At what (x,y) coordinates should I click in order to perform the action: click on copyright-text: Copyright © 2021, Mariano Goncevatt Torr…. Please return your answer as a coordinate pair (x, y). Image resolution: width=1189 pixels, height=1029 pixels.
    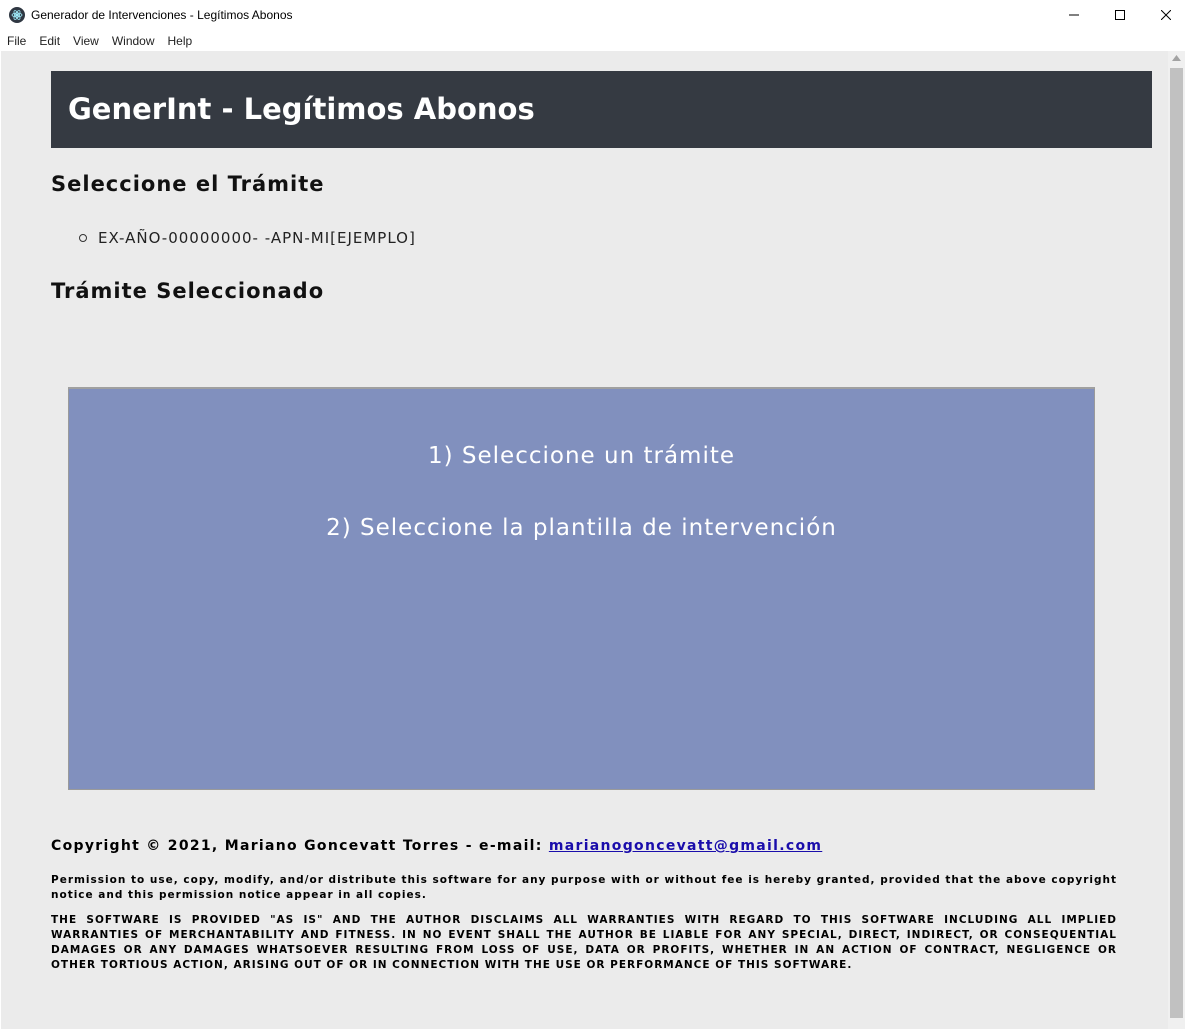
    Looking at the image, I should click on (297, 846).